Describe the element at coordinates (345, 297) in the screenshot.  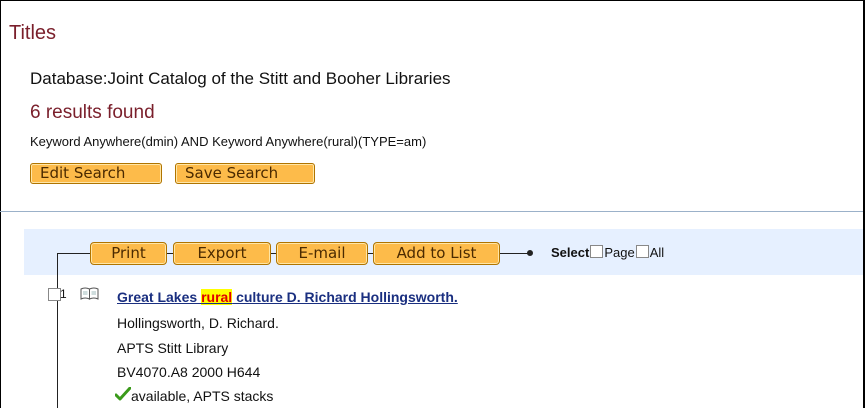
I see `title-text: culture D. Richard Hollingsworth.` at that location.